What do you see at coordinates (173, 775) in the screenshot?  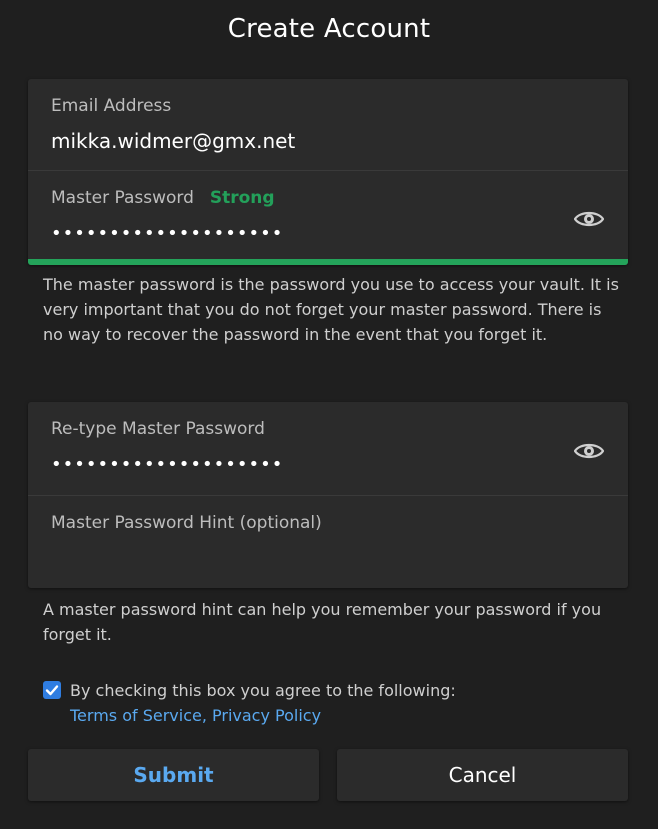 I see `submit-button: Submit` at bounding box center [173, 775].